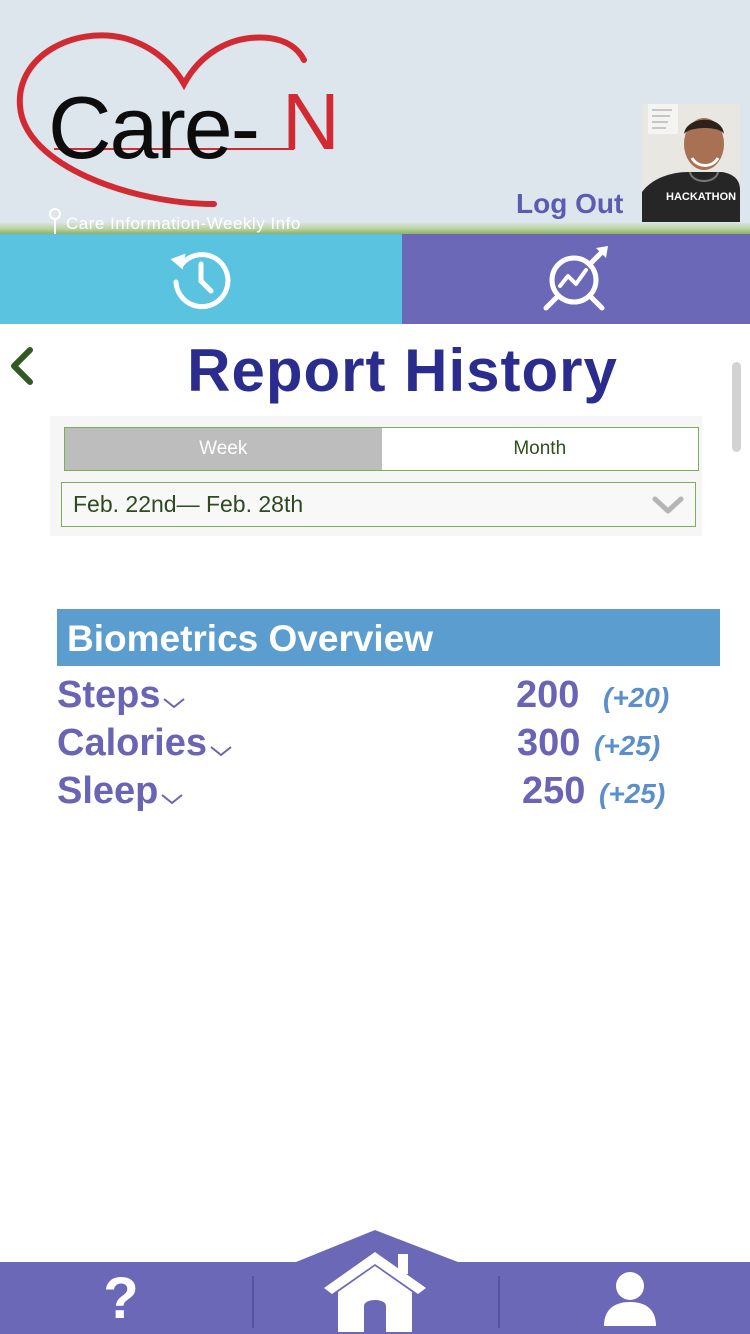  Describe the element at coordinates (630, 1299) in the screenshot. I see `profile-icon` at that location.